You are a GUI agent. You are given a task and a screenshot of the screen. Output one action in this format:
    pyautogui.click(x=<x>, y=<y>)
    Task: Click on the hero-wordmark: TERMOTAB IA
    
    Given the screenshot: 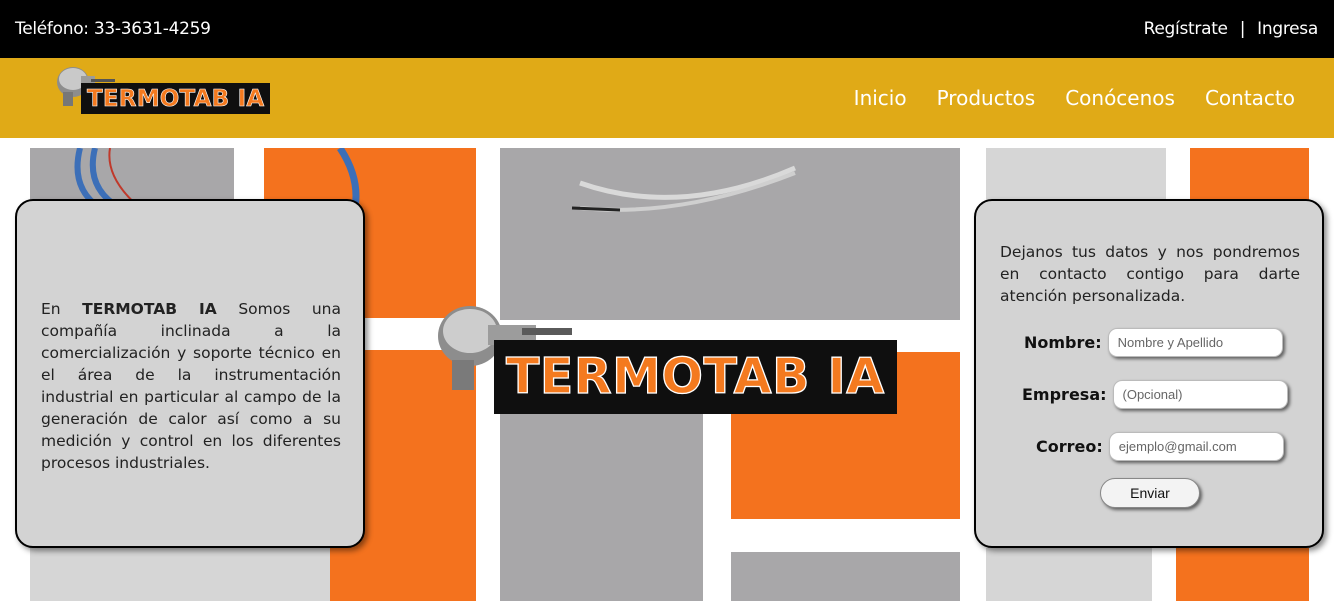 What is the action you would take?
    pyautogui.click(x=695, y=376)
    